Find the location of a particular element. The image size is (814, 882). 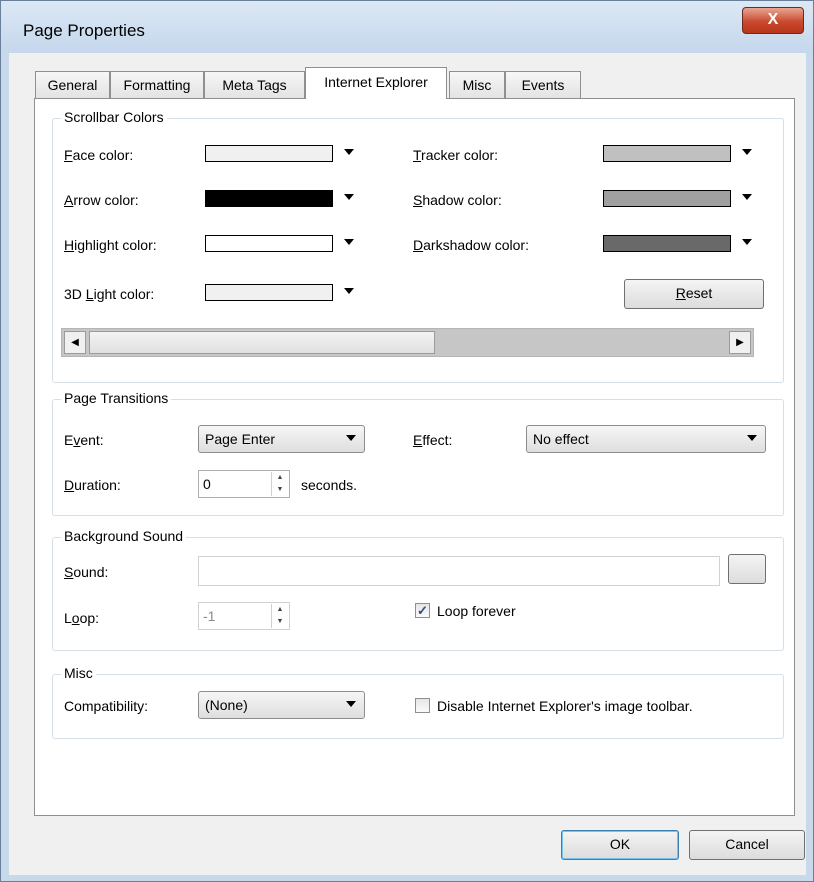

loop-label: Loop: is located at coordinates (82, 618).